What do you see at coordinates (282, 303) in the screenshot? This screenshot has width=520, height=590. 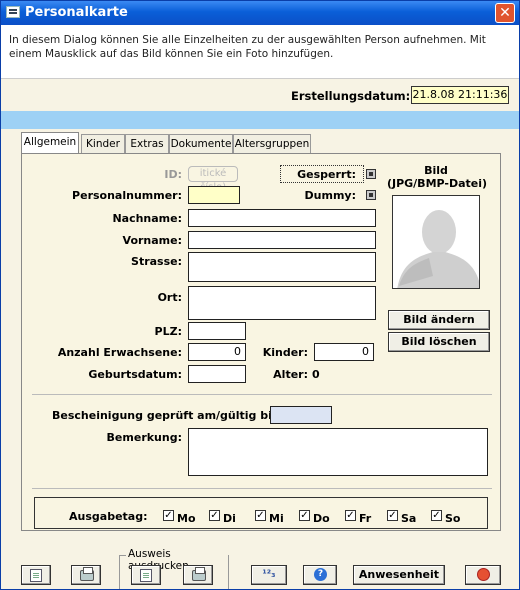 I see `ort-input` at bounding box center [282, 303].